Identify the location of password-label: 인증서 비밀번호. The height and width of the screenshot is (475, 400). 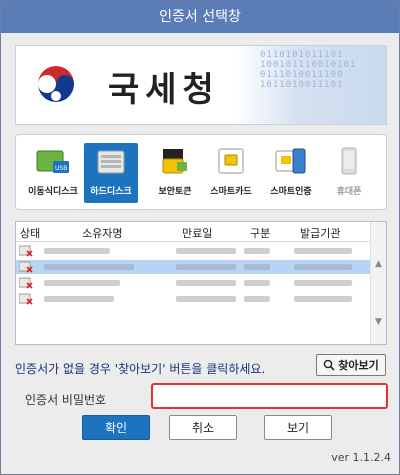
(66, 400).